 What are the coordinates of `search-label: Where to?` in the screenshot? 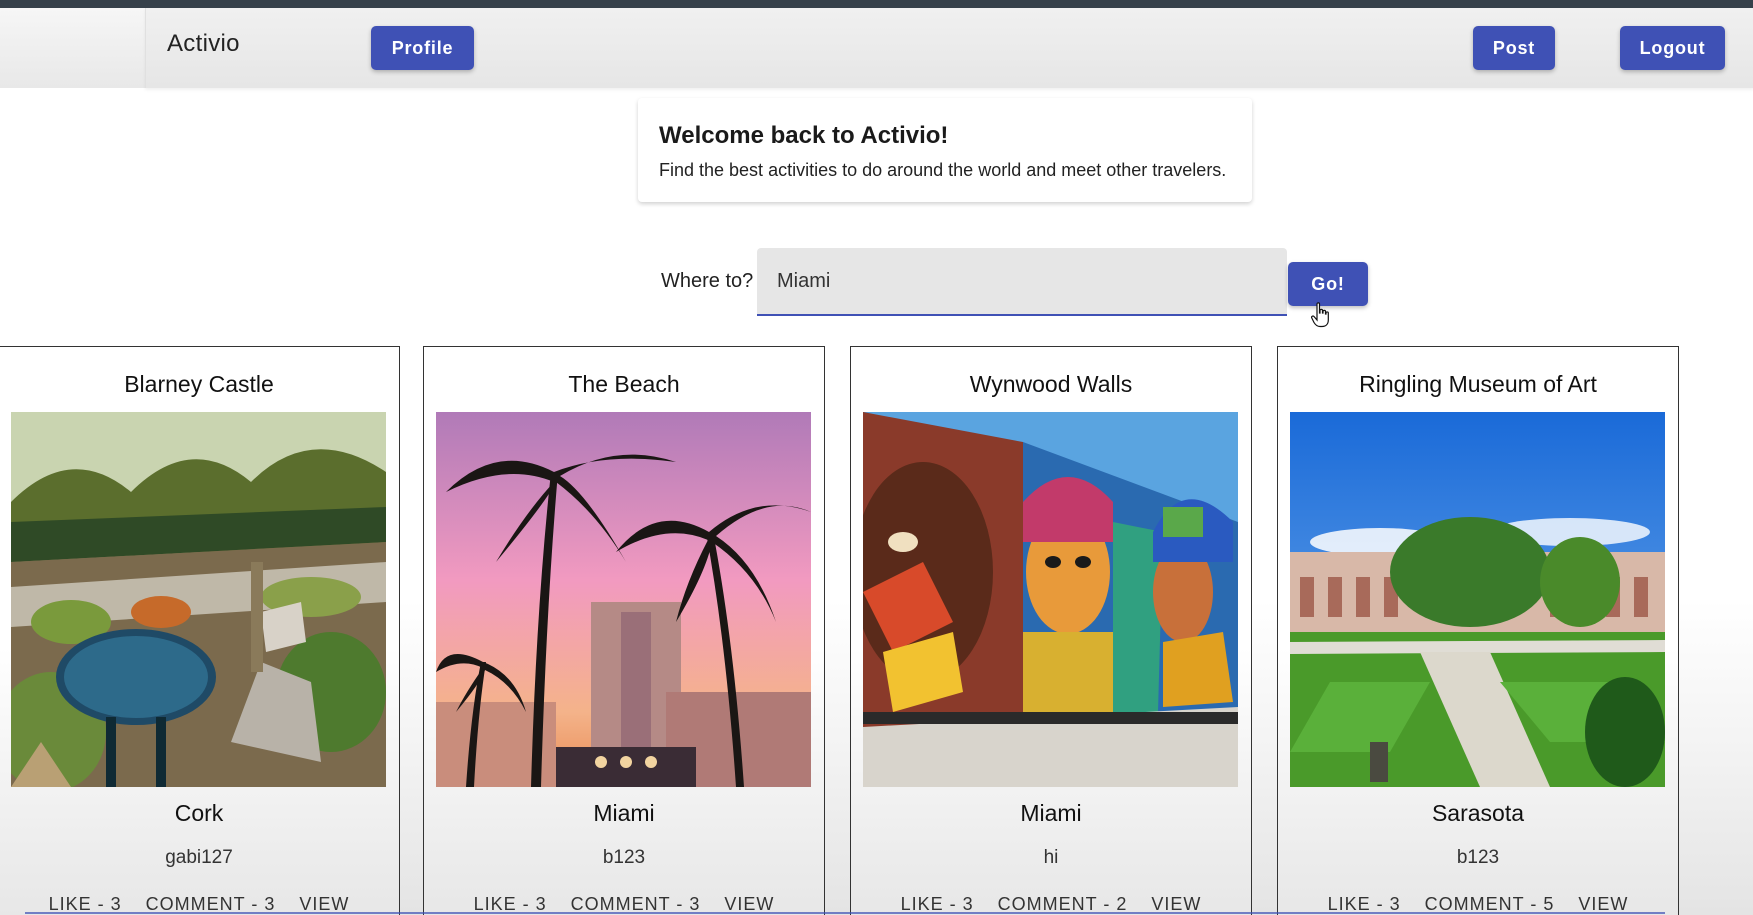 It's located at (707, 281).